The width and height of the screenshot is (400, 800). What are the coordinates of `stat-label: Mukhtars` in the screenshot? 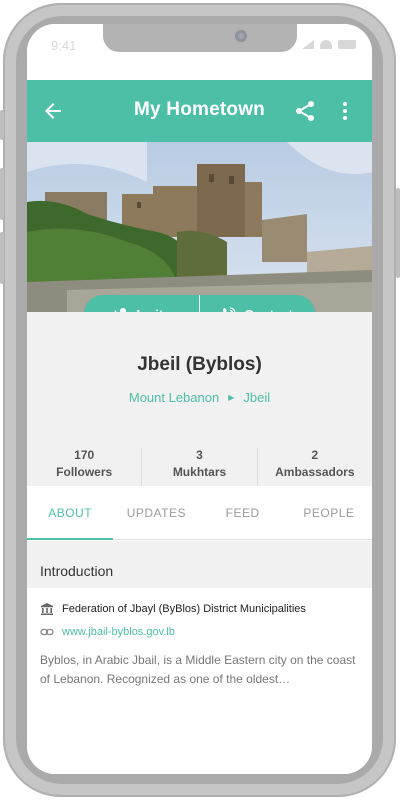 It's located at (199, 472).